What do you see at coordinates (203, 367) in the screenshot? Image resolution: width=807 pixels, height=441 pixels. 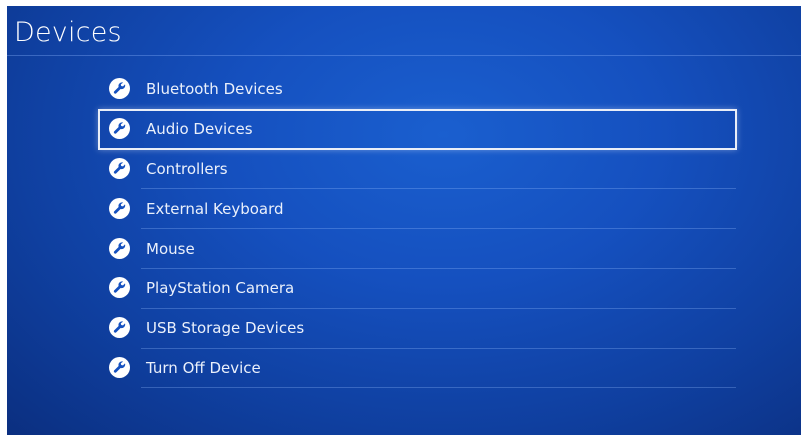 I see `menu-item-label: Turn Off Device` at bounding box center [203, 367].